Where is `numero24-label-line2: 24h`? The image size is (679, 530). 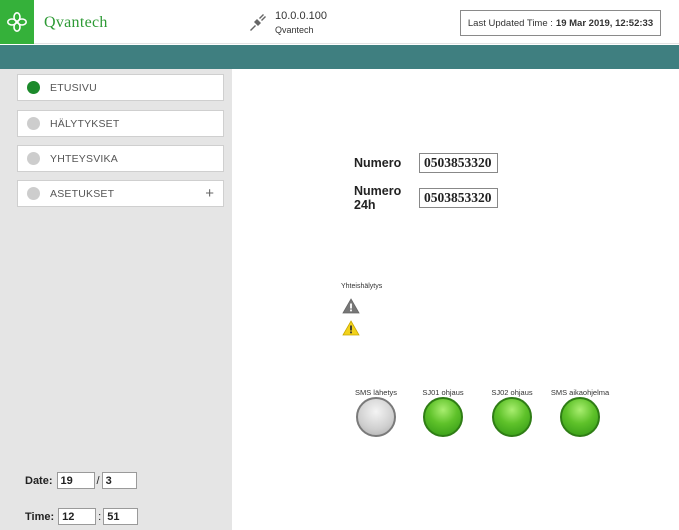
numero24-label-line2: 24h is located at coordinates (365, 205).